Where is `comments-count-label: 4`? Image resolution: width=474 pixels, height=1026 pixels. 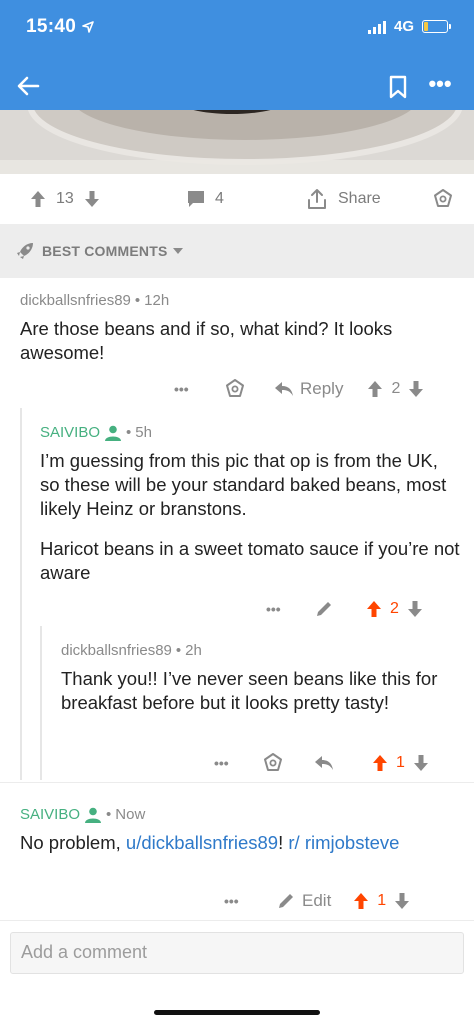
comments-count-label: 4 is located at coordinates (219, 198).